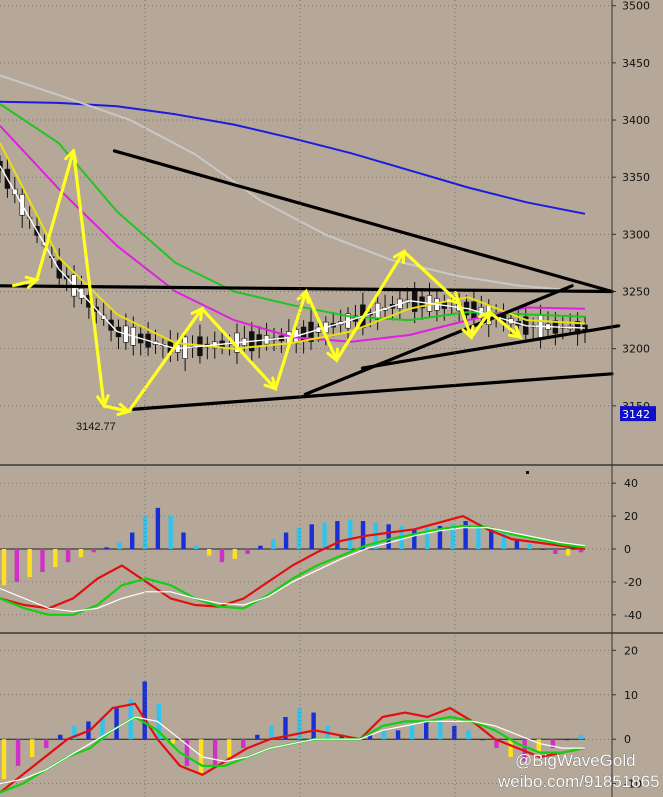 This screenshot has height=797, width=663. I want to click on watermark-url: weibo.com/91851865, so click(578, 781).